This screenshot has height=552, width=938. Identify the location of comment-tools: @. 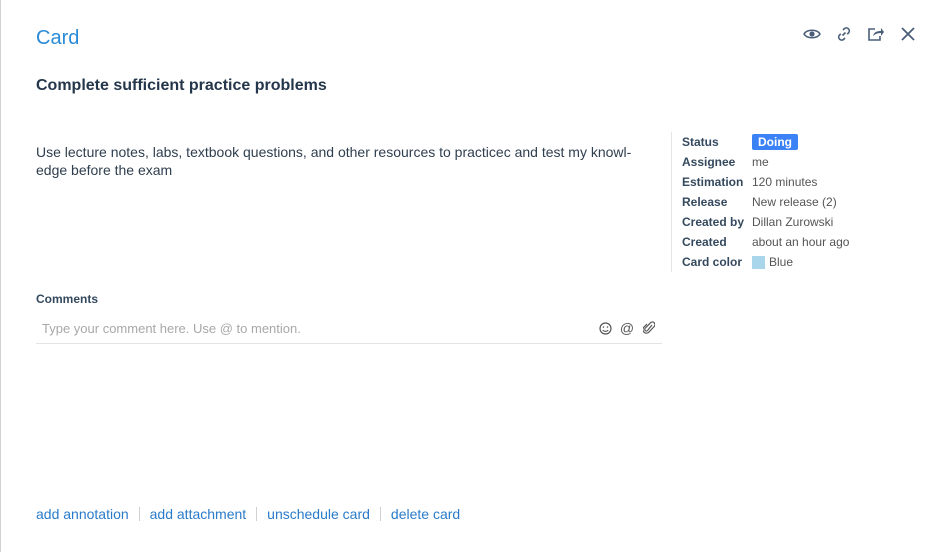
(630, 328).